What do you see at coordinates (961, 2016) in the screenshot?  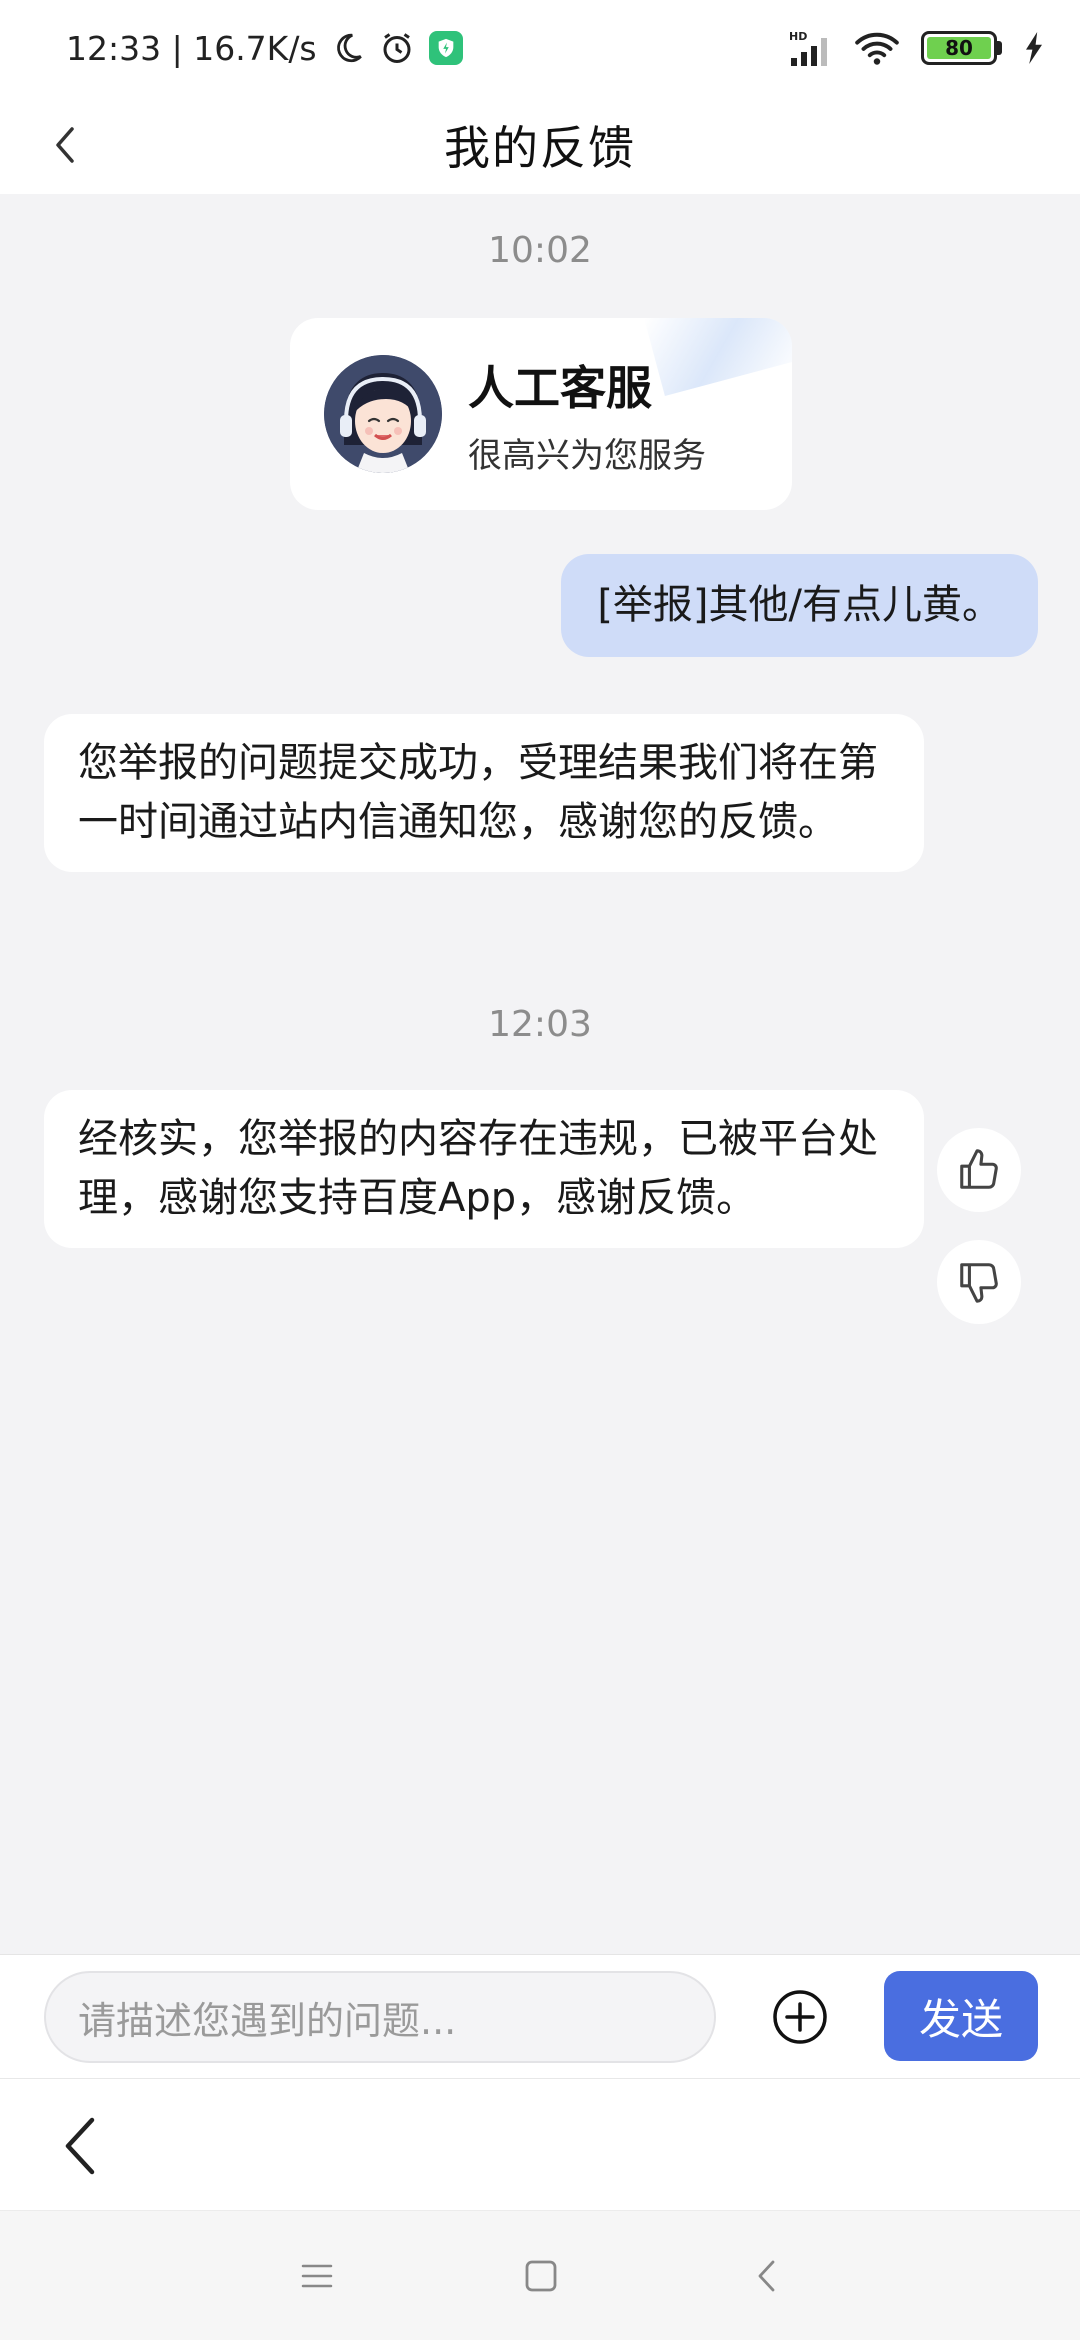 I see `send-button: 发送` at bounding box center [961, 2016].